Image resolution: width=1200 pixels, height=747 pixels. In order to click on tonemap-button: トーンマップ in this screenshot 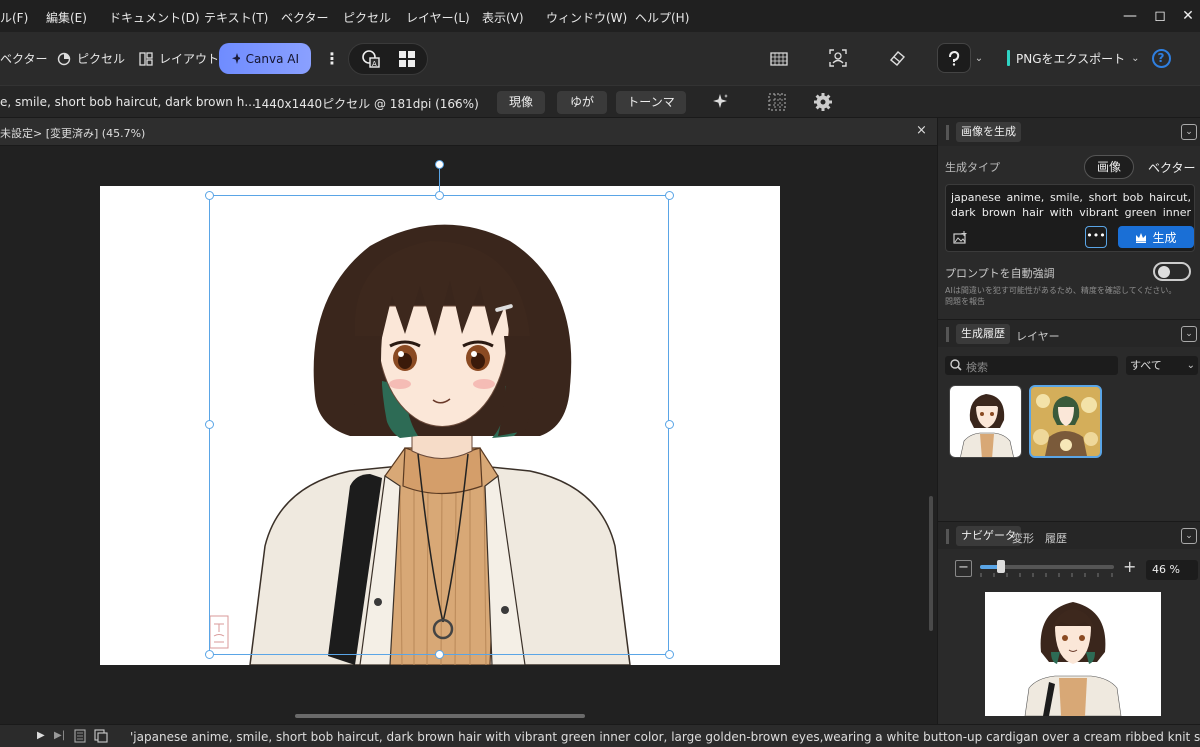, I will do `click(651, 111)`.